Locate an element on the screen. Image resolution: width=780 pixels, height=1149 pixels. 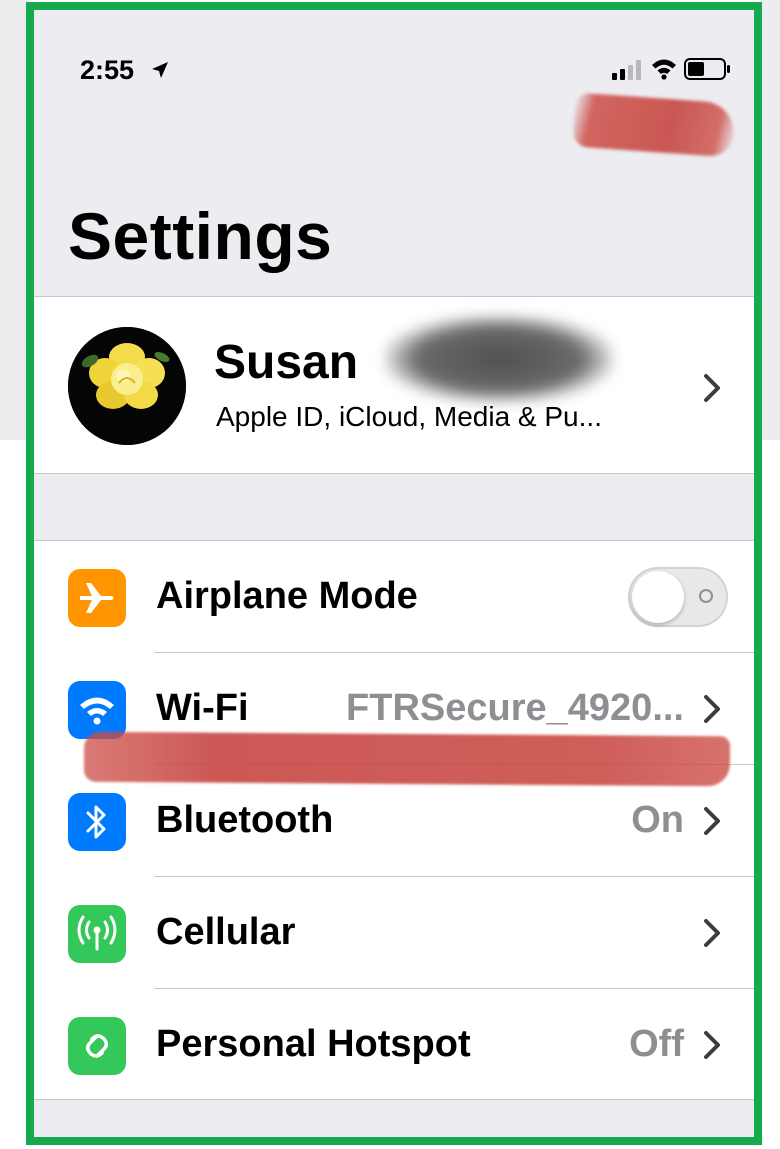
settings-row-personal-hotspot: Personal Hotspot Off is located at coordinates (394, 1045).